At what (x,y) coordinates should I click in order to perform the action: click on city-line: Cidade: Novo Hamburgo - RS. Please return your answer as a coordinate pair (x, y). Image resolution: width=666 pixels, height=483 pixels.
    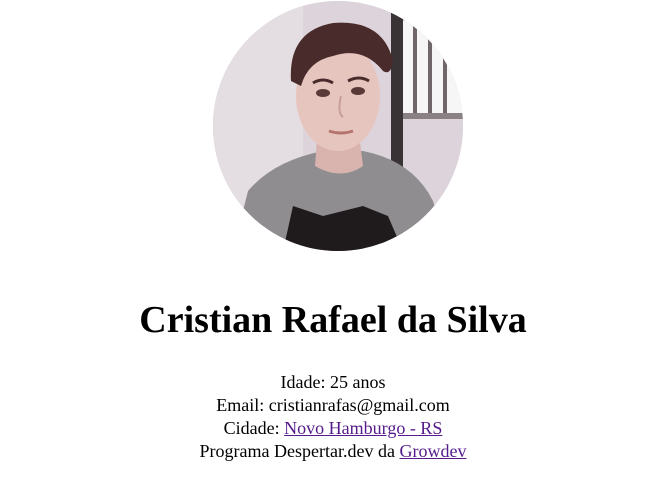
    Looking at the image, I should click on (333, 428).